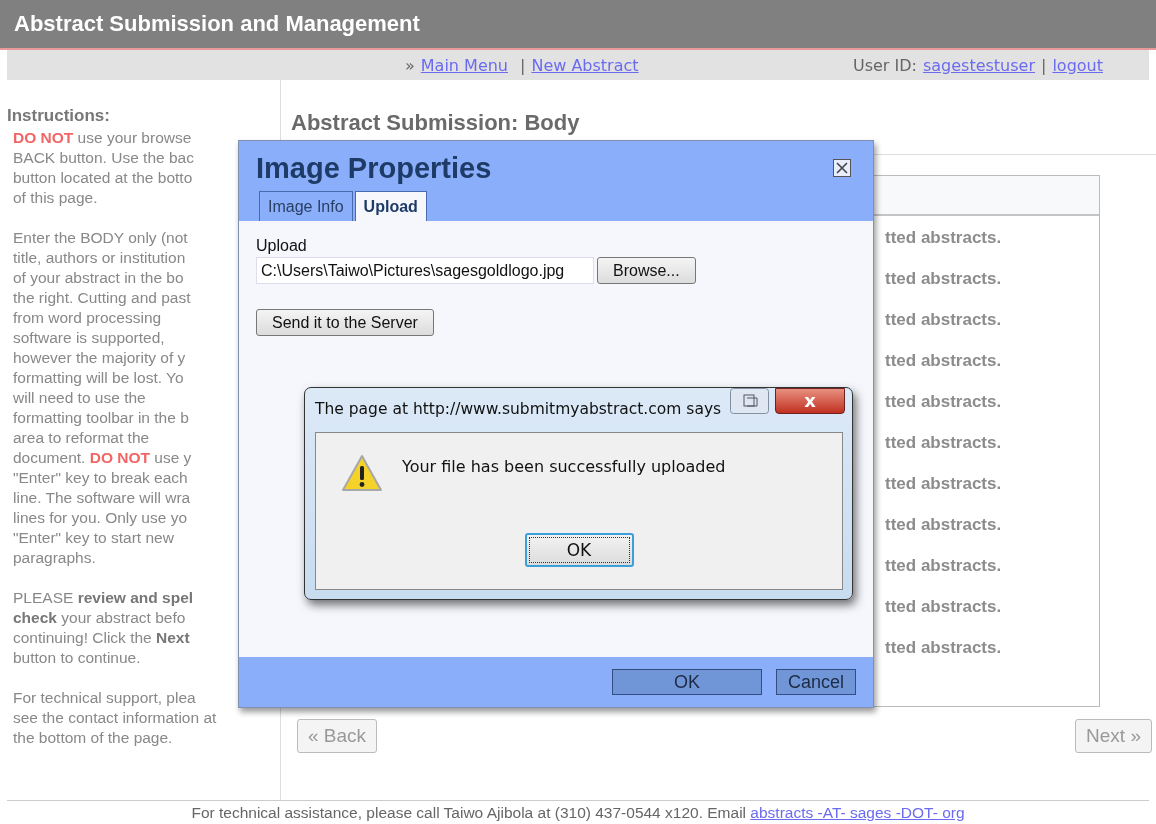 The width and height of the screenshot is (1156, 824). Describe the element at coordinates (585, 65) in the screenshot. I see `new-abstract-link: New Abstract` at that location.